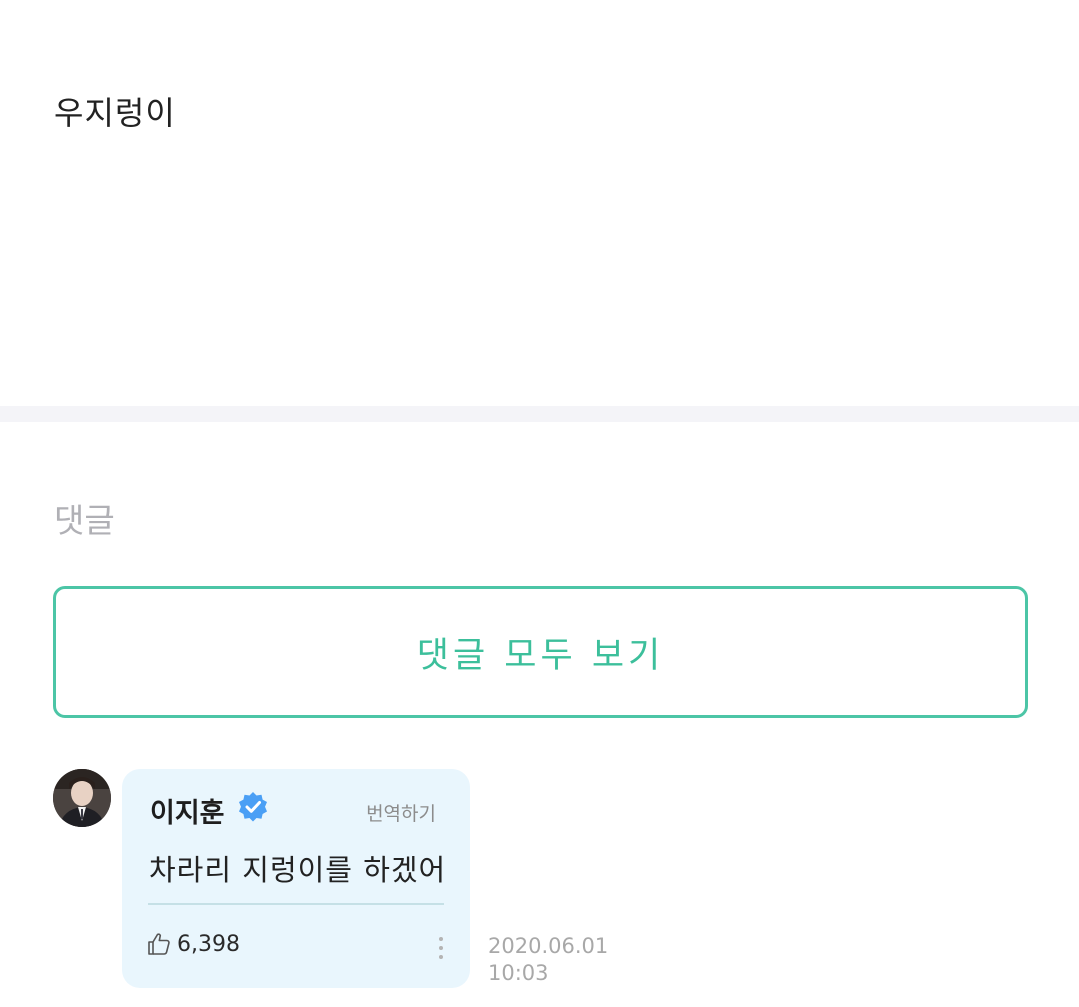 This screenshot has width=1079, height=1007. Describe the element at coordinates (84, 520) in the screenshot. I see `comments-heading: 댓글` at that location.